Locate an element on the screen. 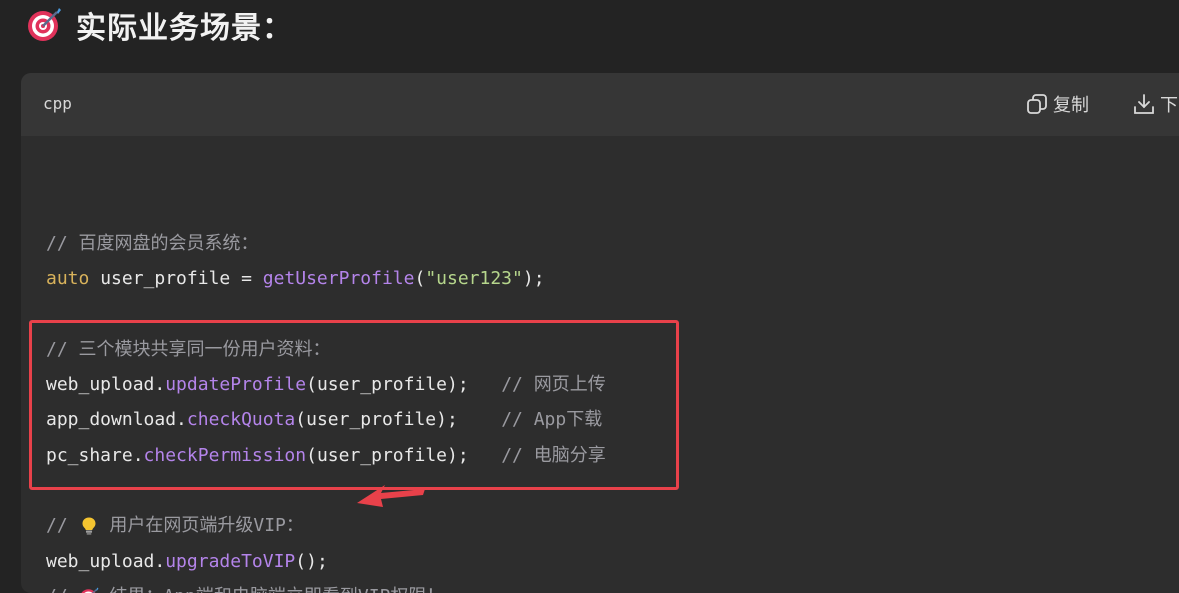 The width and height of the screenshot is (1179, 593). code-function: upgradeToVIP is located at coordinates (230, 561).